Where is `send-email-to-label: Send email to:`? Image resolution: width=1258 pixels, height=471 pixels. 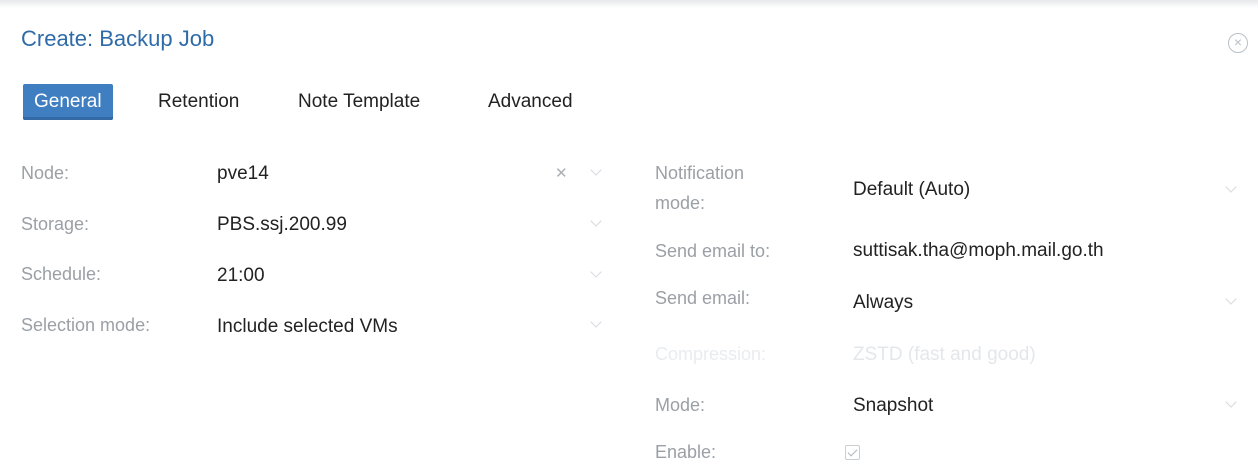
send-email-to-label: Send email to: is located at coordinates (713, 251).